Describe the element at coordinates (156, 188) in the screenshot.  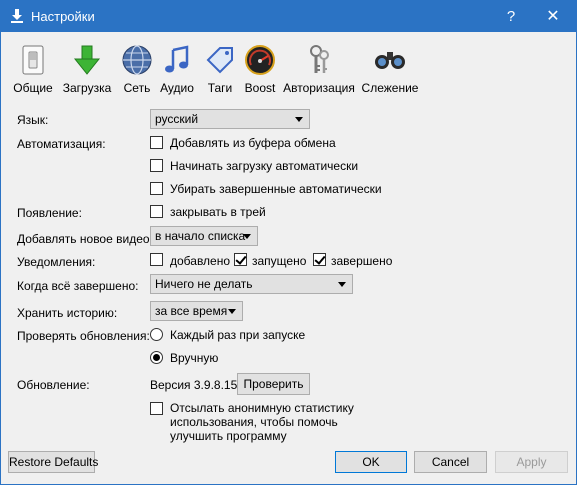
I see `autoremove-checkbox` at that location.